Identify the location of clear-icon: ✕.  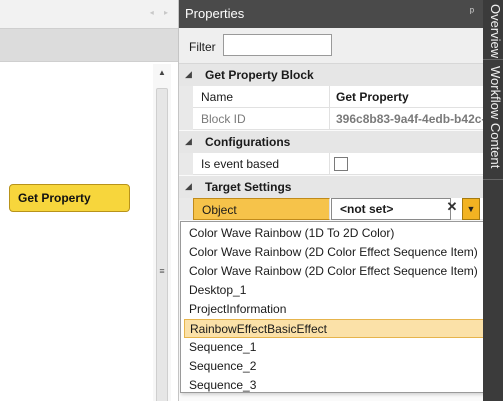
(452, 209).